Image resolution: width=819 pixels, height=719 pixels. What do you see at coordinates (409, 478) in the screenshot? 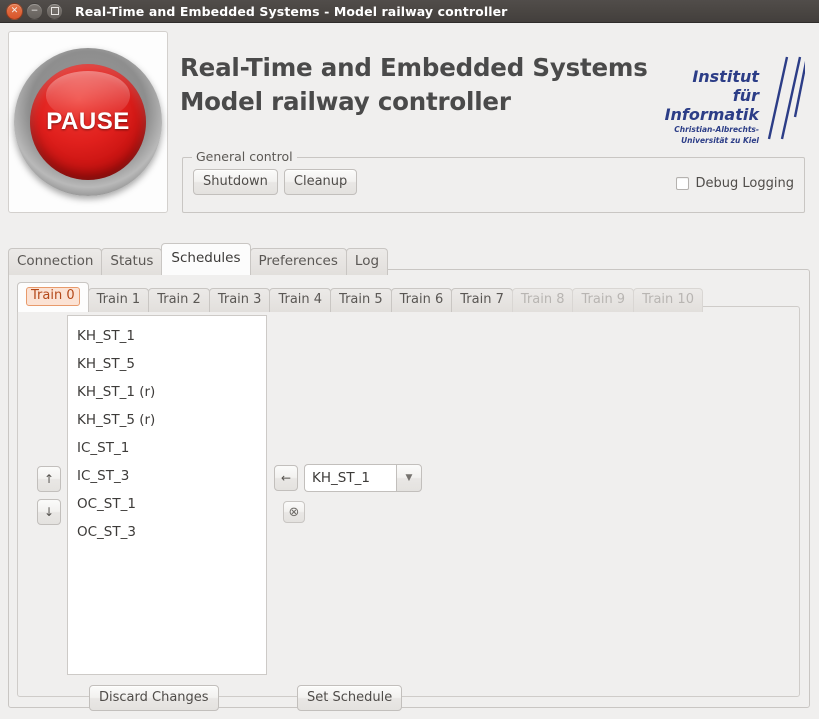
I see `chevron-down-icon: ▼` at bounding box center [409, 478].